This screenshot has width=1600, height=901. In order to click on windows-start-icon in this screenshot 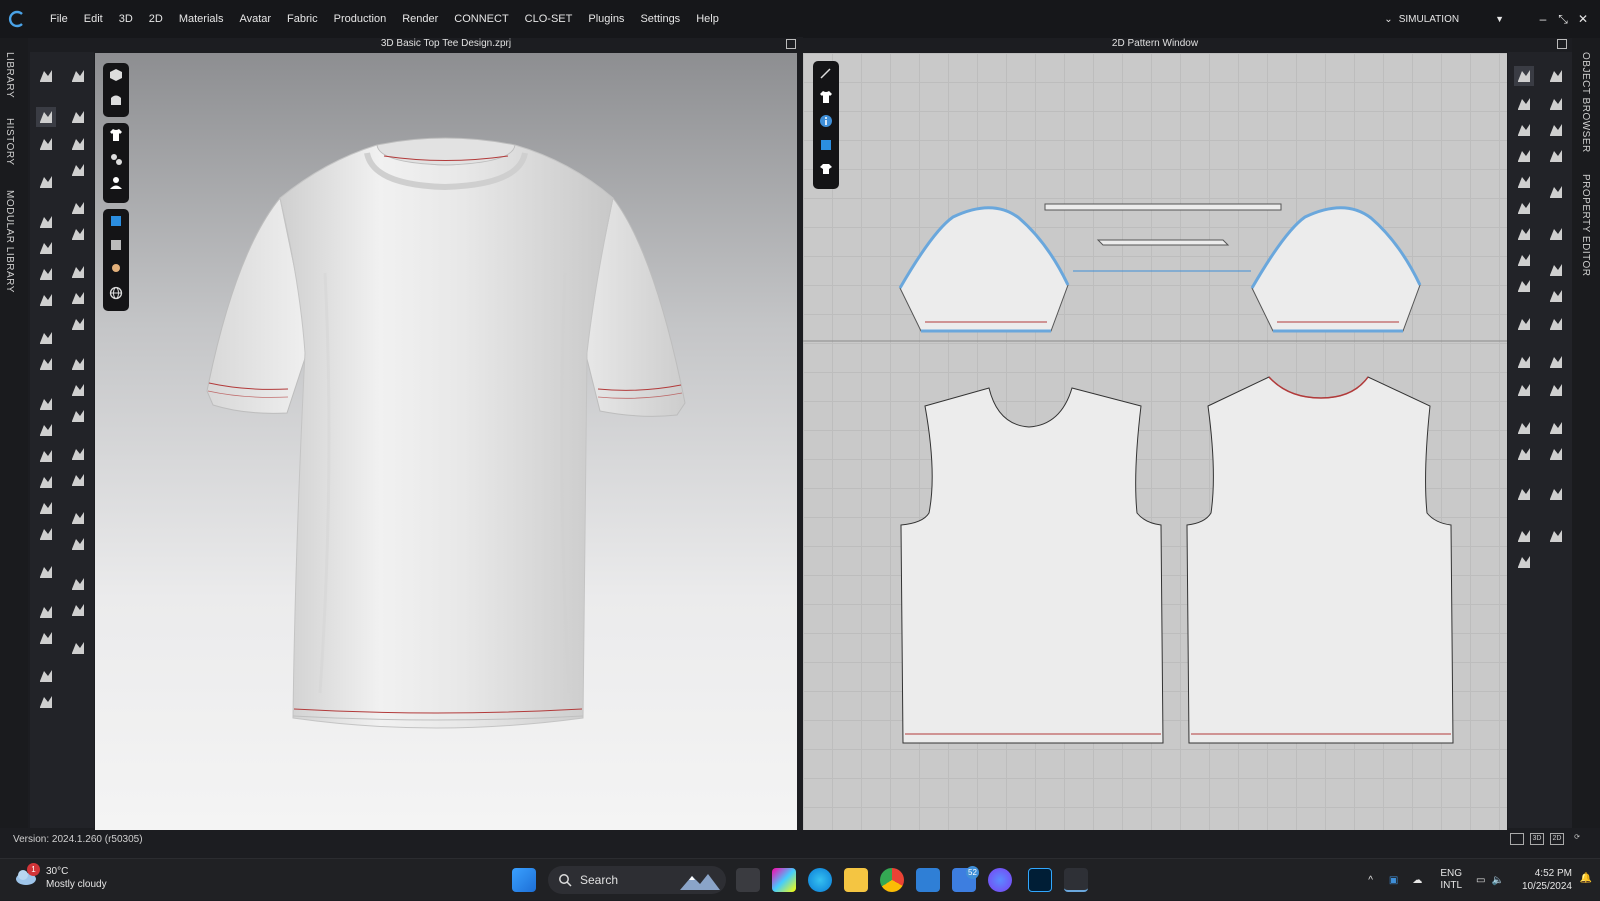, I will do `click(524, 880)`.